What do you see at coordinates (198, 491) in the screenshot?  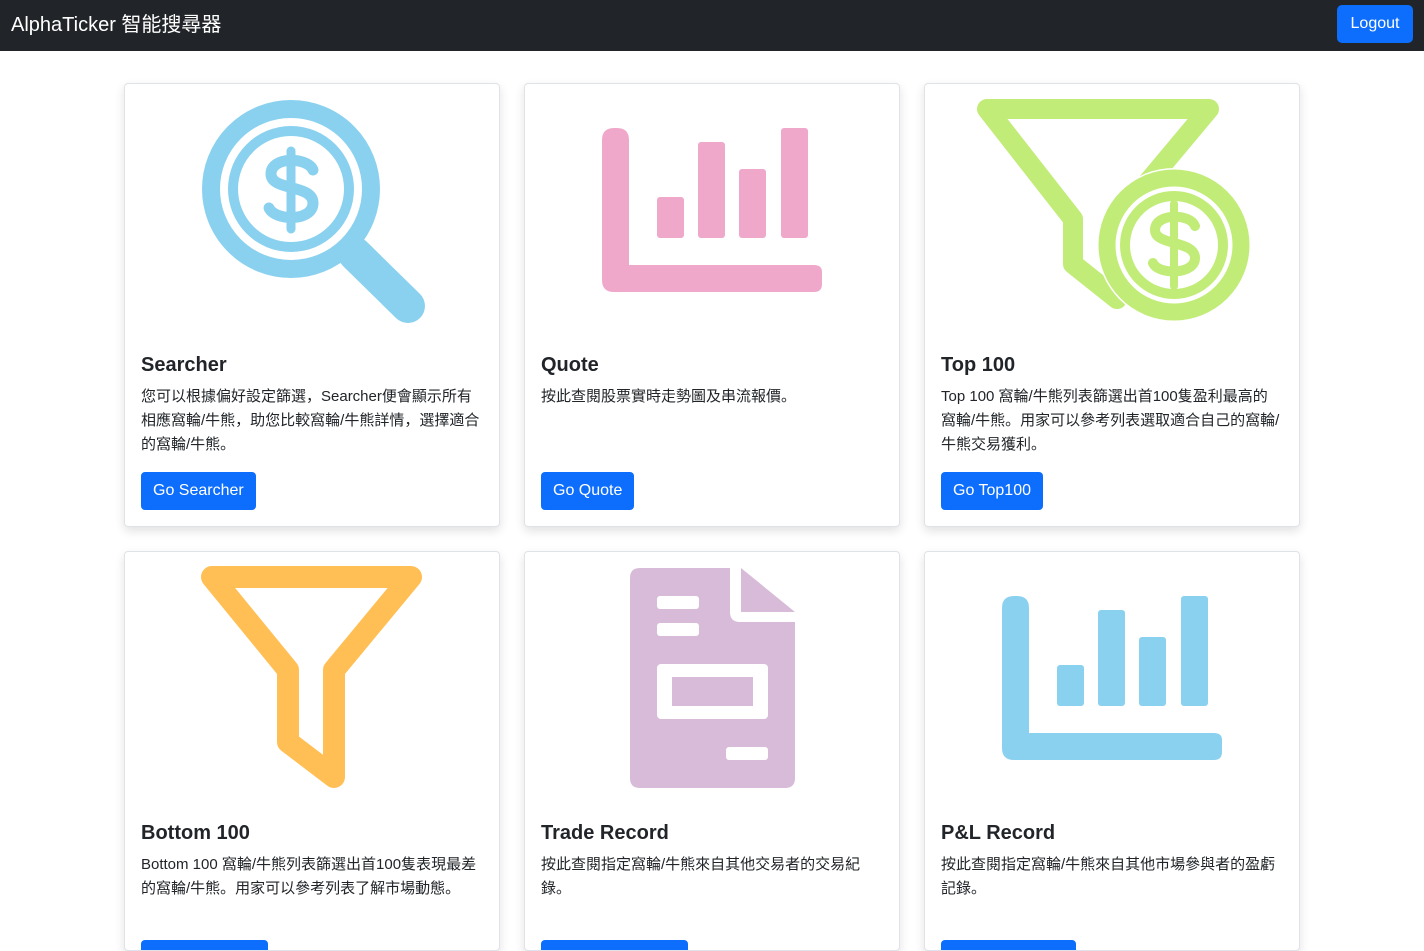 I see `go-searcher-button: Go Searcher` at bounding box center [198, 491].